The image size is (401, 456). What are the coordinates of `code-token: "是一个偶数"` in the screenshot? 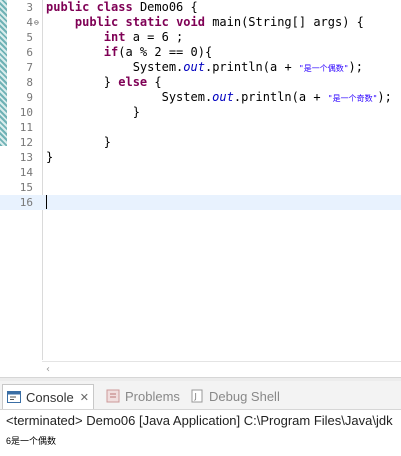 It's located at (323, 68).